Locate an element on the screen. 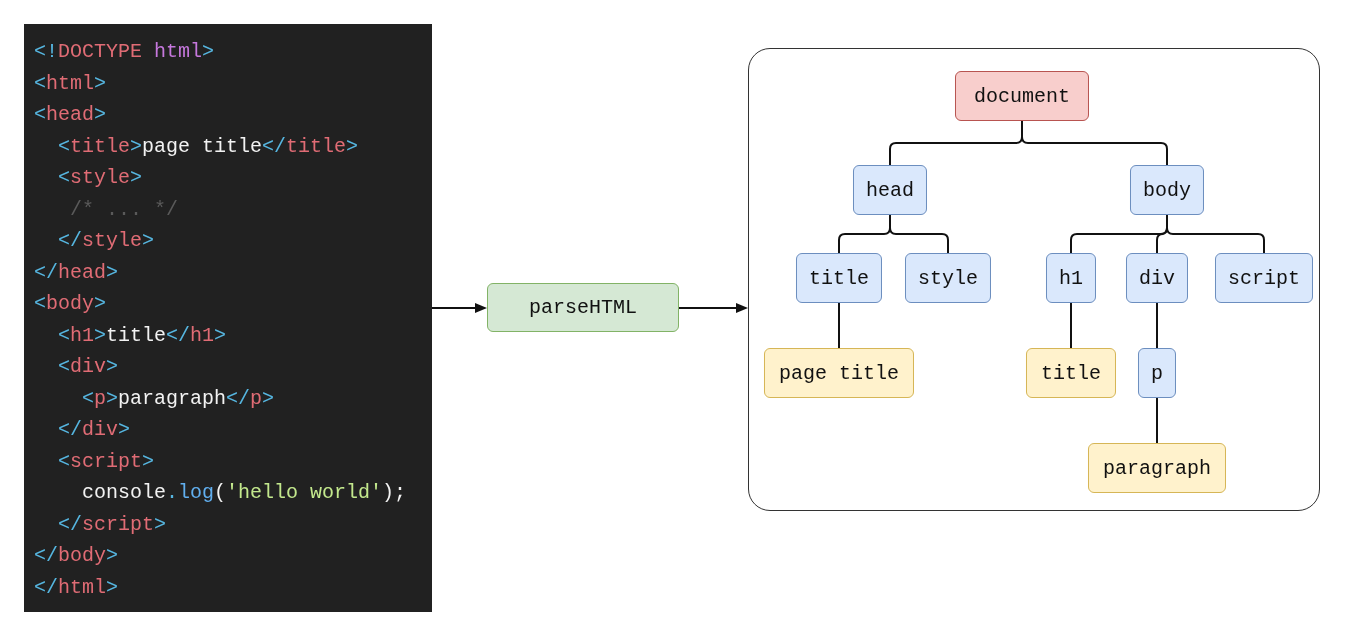 The height and width of the screenshot is (643, 1361). tree-node: page title is located at coordinates (839, 373).